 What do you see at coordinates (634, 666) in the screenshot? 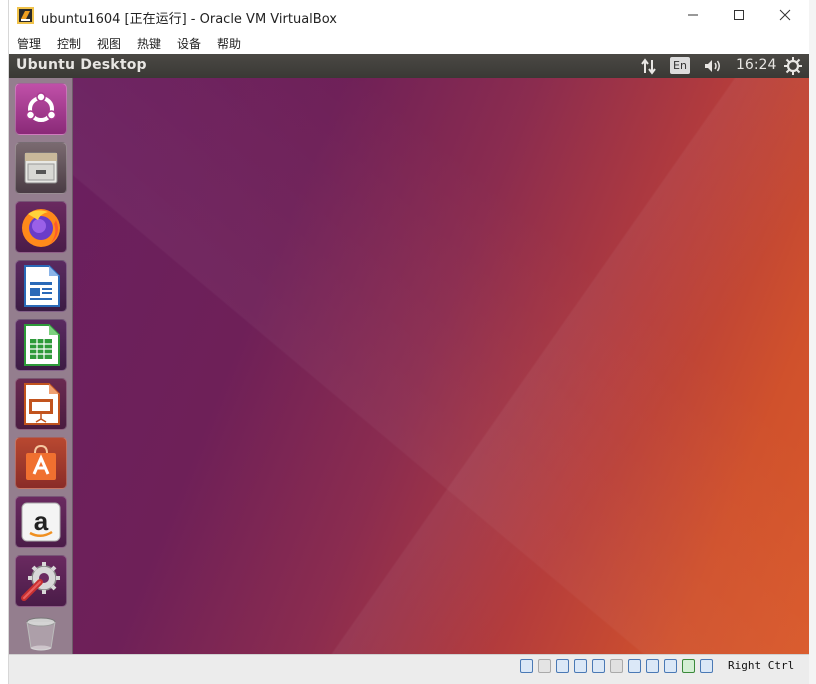
I see `display-icon` at bounding box center [634, 666].